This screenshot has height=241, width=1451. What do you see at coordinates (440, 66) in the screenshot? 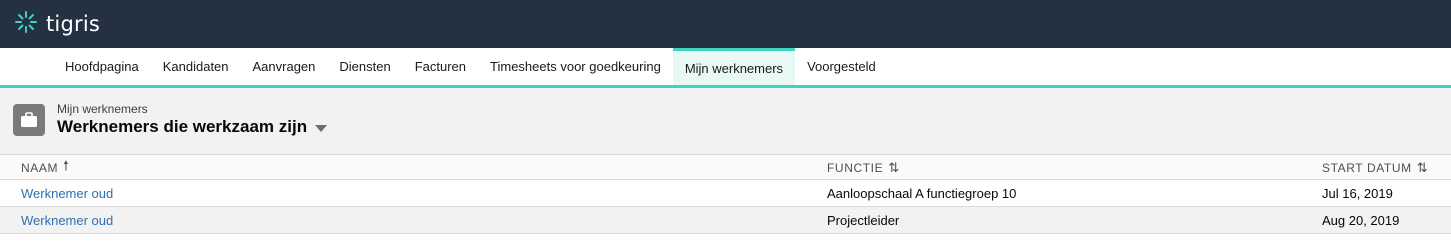
I see `tab-facturen: Facturen` at bounding box center [440, 66].